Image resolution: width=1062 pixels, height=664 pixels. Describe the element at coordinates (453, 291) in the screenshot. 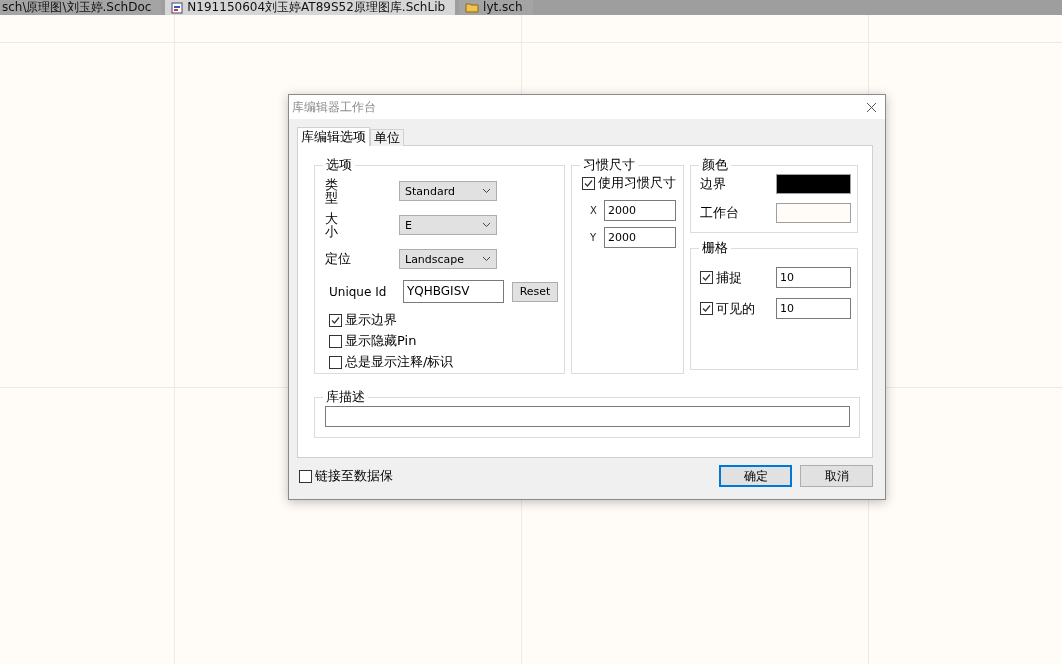

I see `input-field: YQHBGISV` at that location.